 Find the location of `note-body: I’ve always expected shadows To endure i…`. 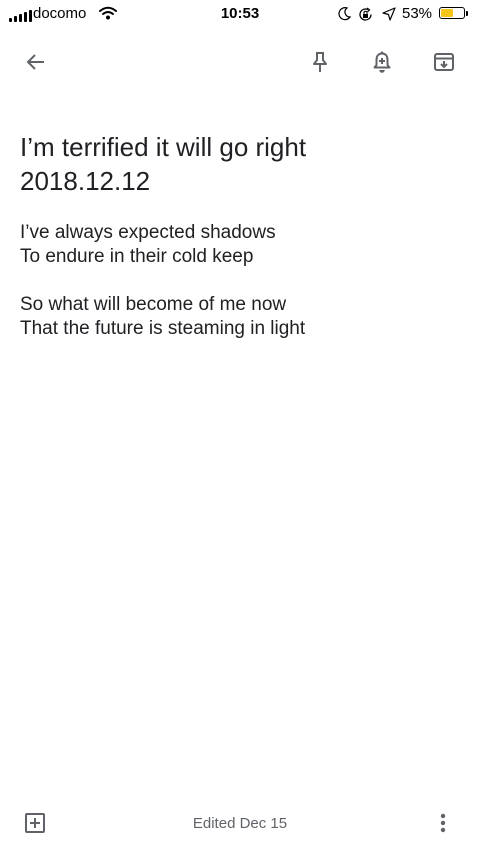

note-body: I’ve always expected shadows To endure i… is located at coordinates (240, 281).